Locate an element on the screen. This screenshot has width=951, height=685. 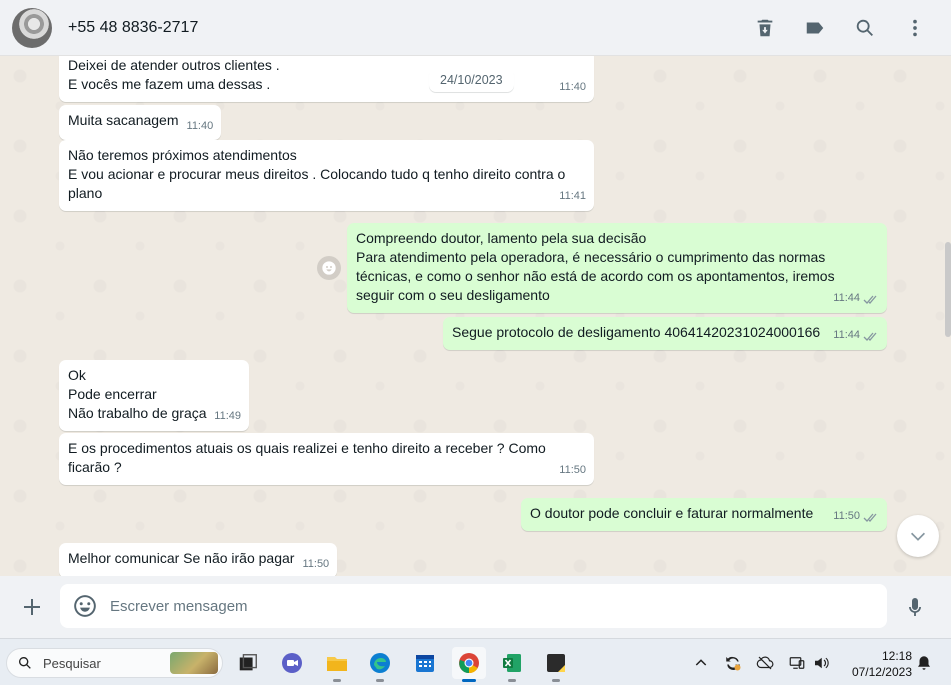
file-explorer-icon is located at coordinates (337, 664).